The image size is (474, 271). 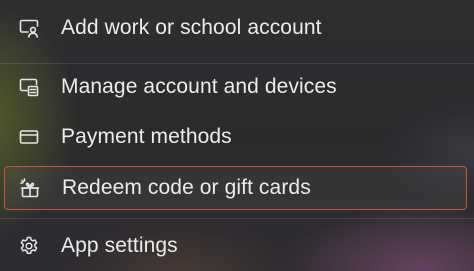 I want to click on add-account-icon, so click(x=29, y=28).